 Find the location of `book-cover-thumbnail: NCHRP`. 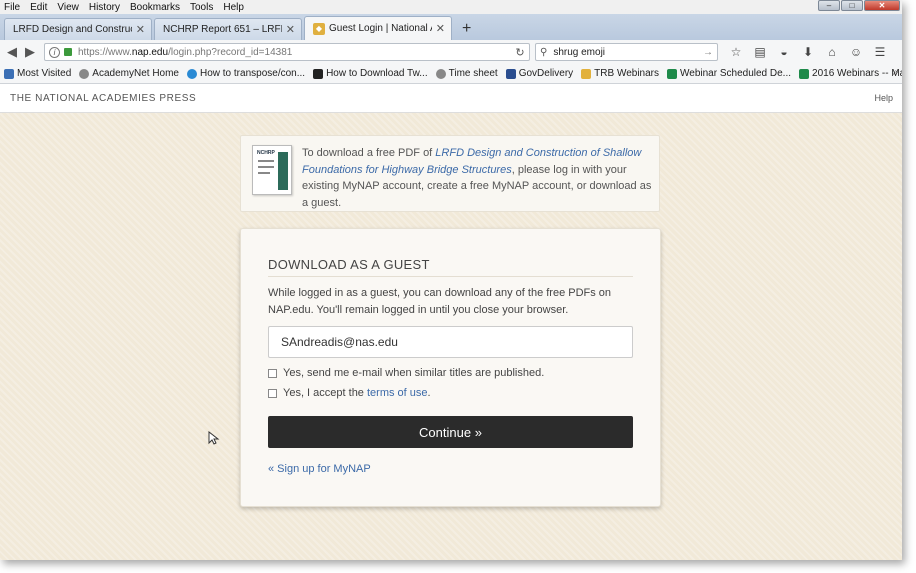

book-cover-thumbnail: NCHRP is located at coordinates (272, 170).